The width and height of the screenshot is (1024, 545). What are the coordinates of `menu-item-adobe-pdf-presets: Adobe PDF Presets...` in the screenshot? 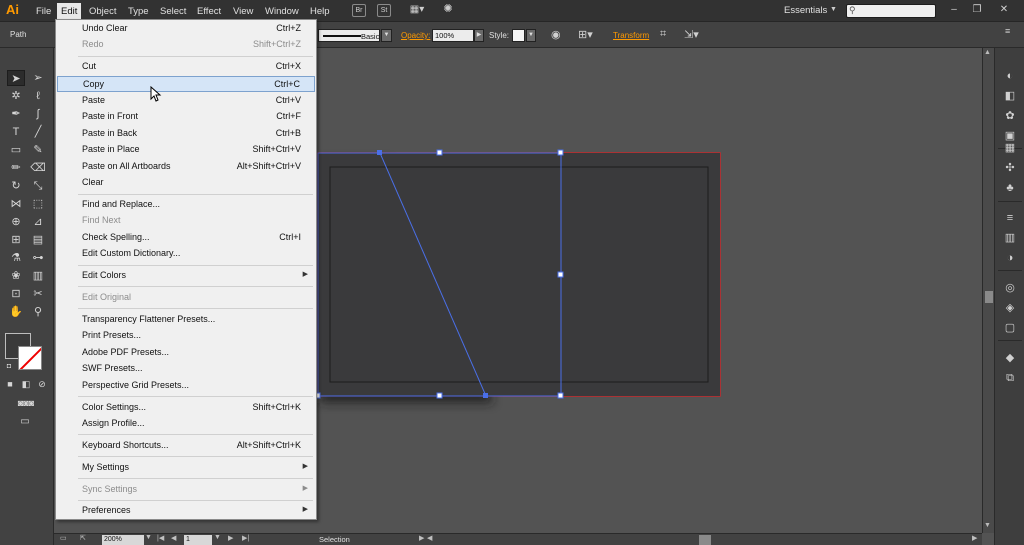 It's located at (186, 352).